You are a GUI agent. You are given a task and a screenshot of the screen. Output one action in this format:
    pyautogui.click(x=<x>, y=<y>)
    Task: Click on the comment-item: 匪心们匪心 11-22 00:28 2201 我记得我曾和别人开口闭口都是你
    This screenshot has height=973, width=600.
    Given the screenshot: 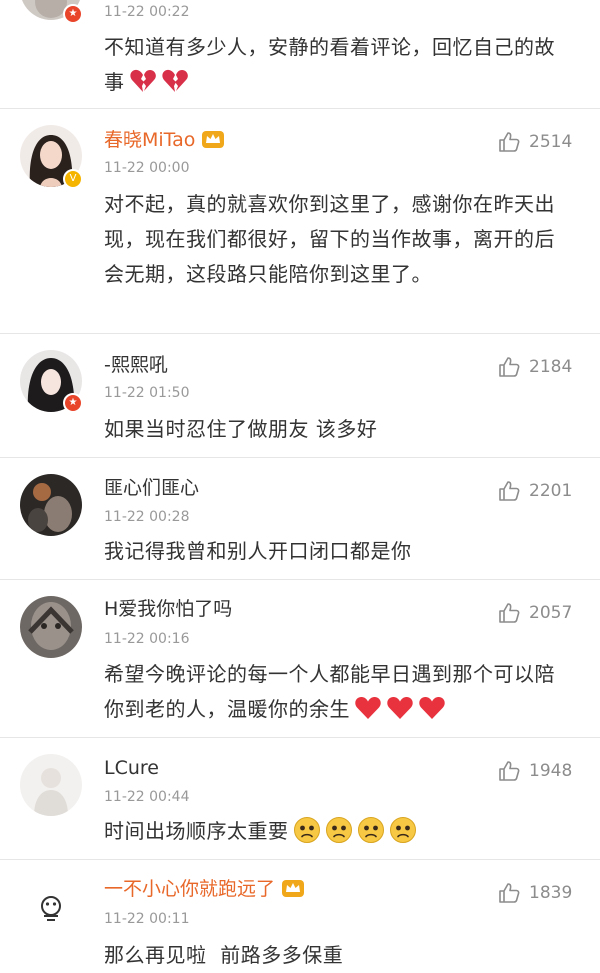 What is the action you would take?
    pyautogui.click(x=300, y=518)
    